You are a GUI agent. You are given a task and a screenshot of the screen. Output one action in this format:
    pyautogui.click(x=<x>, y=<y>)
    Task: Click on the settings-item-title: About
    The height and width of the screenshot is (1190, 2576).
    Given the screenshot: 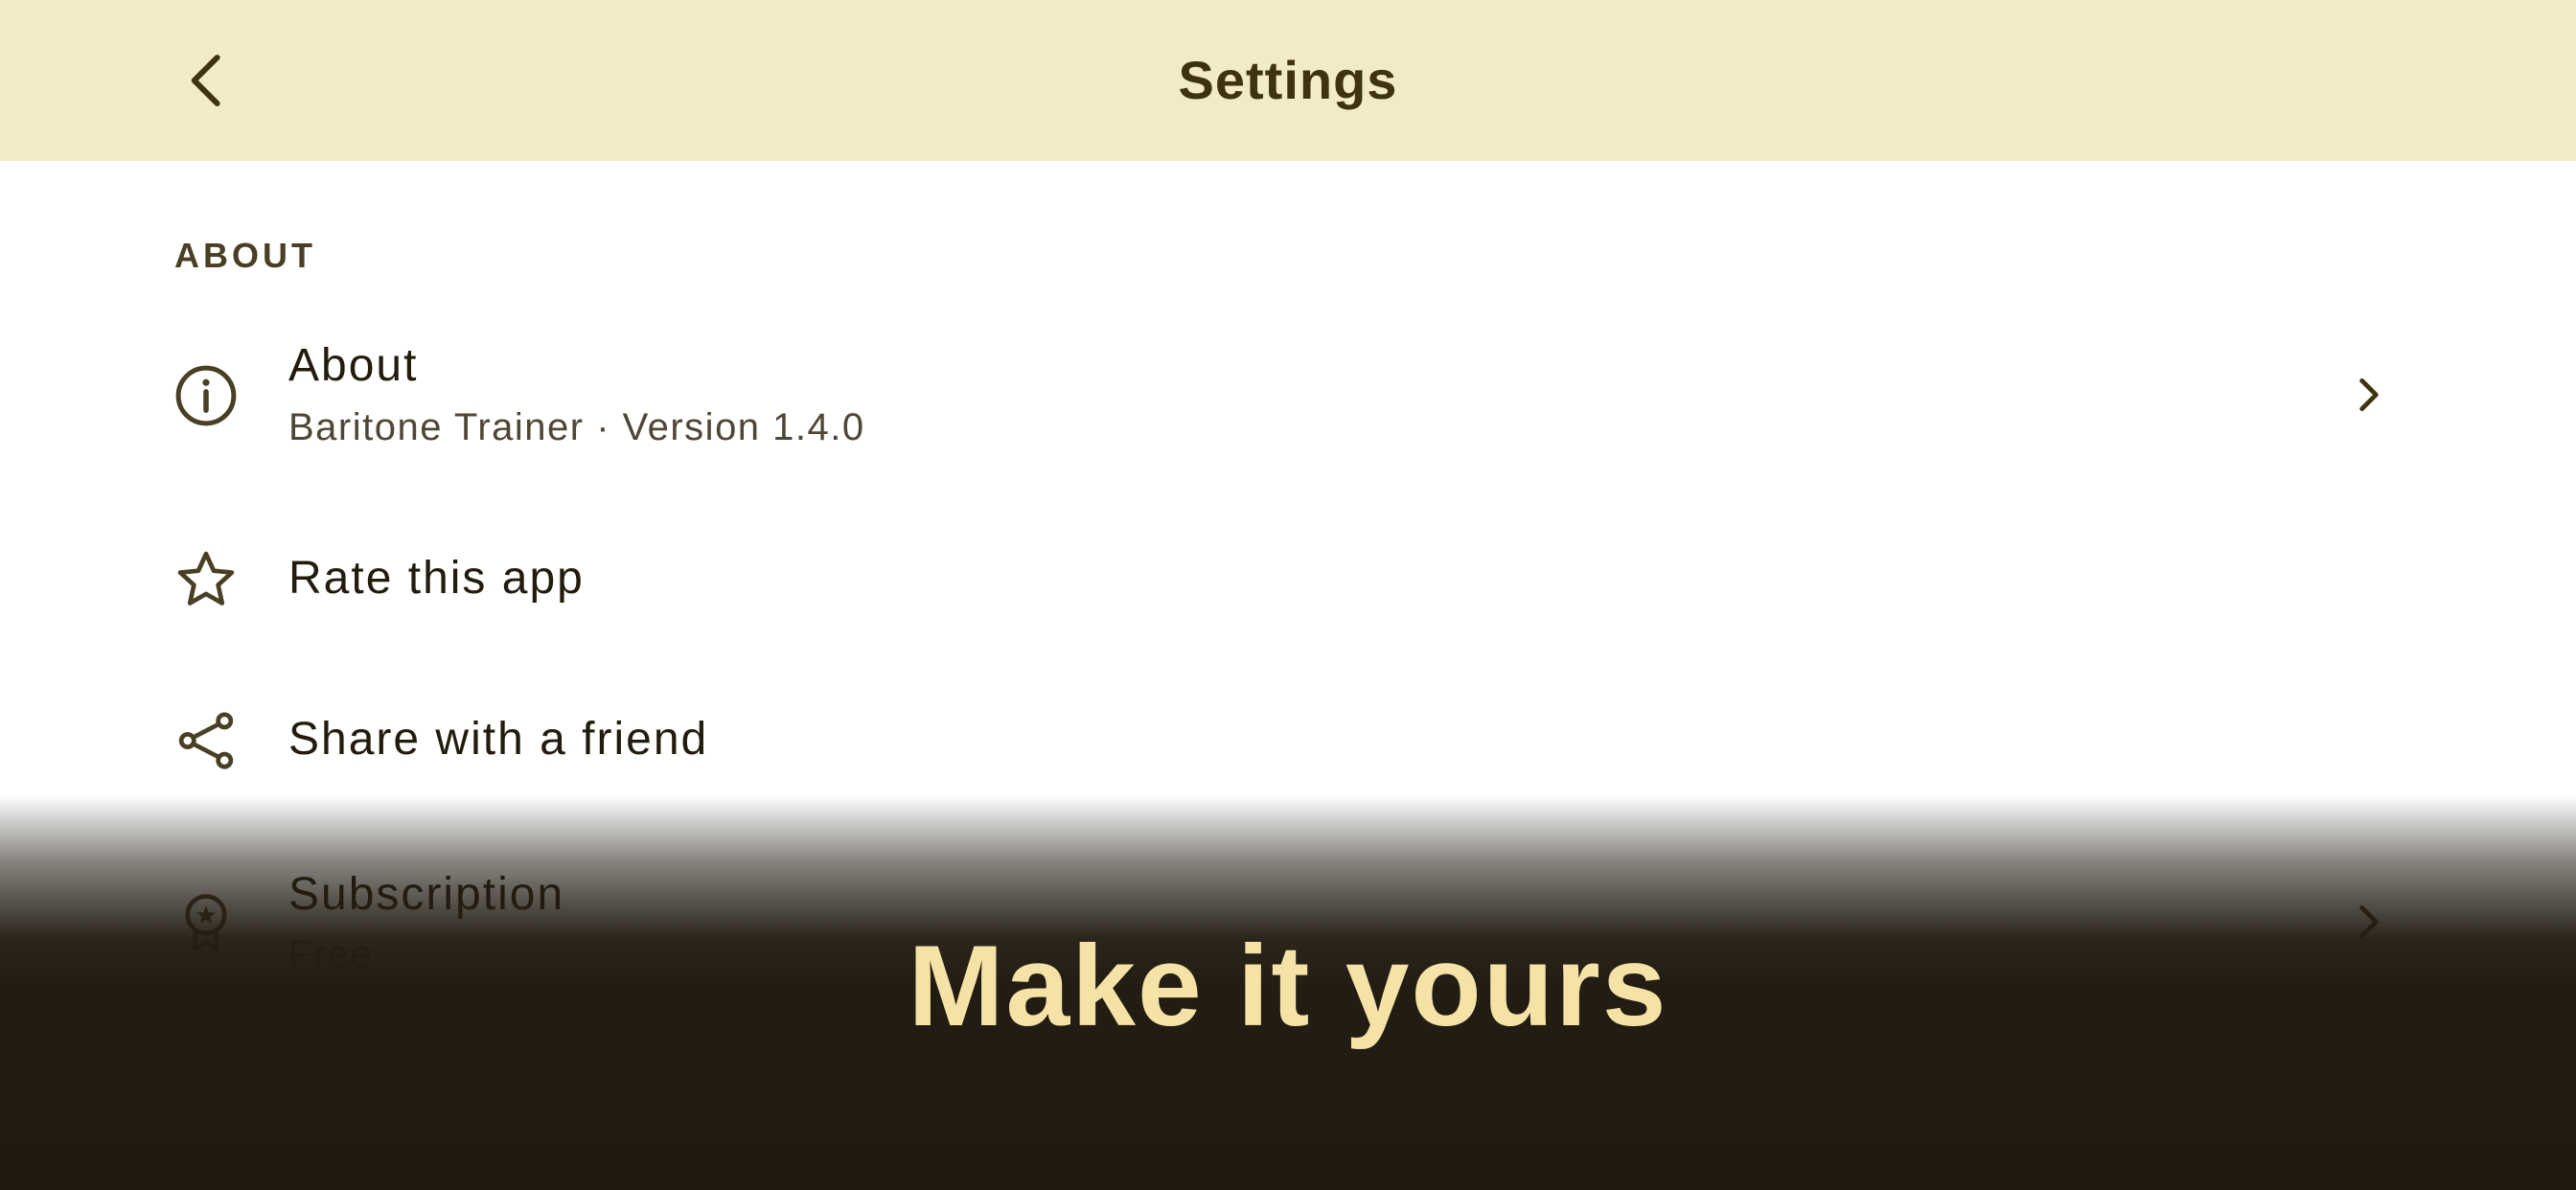 What is the action you would take?
    pyautogui.click(x=353, y=366)
    